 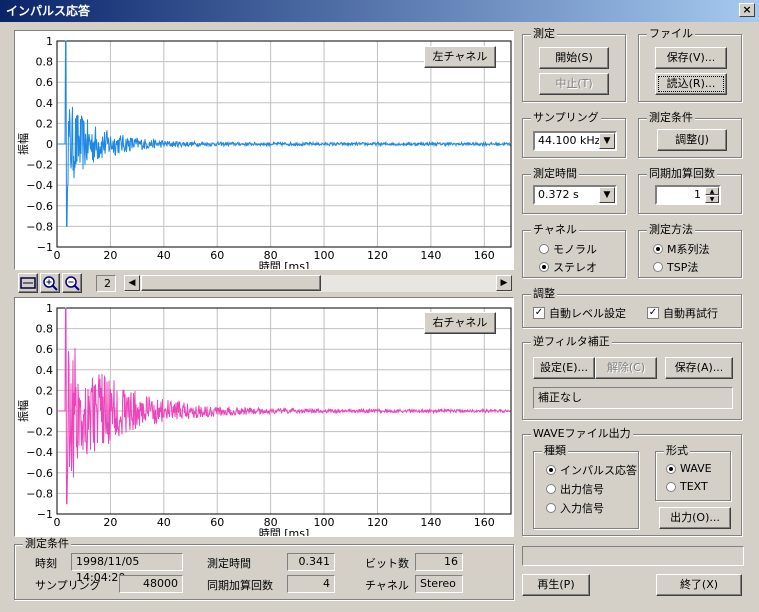 I want to click on format-text-radio: TEXT, so click(x=687, y=486).